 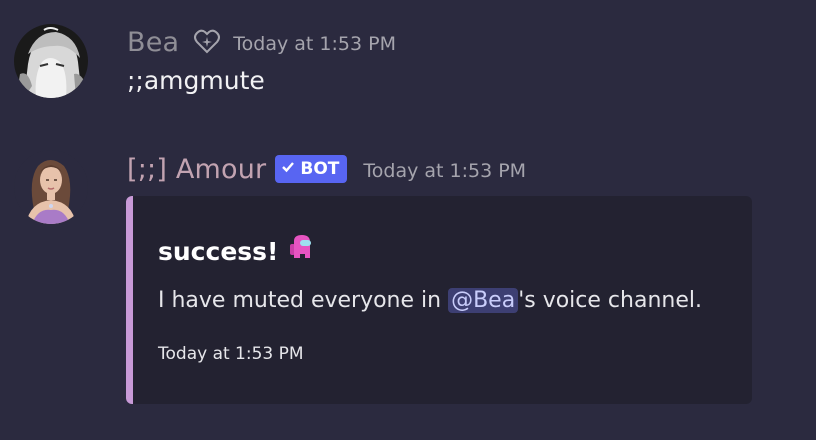 What do you see at coordinates (207, 42) in the screenshot?
I see `heart-sparkle-icon` at bounding box center [207, 42].